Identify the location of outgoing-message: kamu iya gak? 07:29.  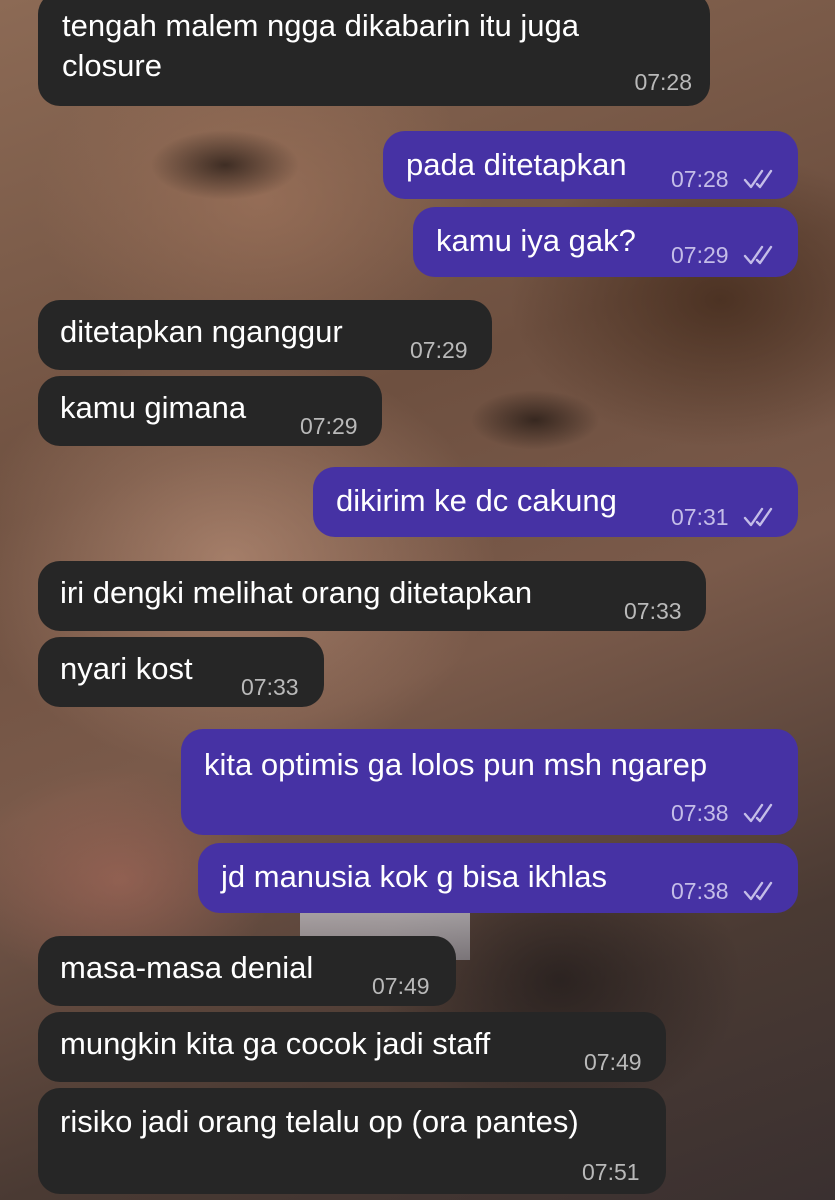
(605, 242).